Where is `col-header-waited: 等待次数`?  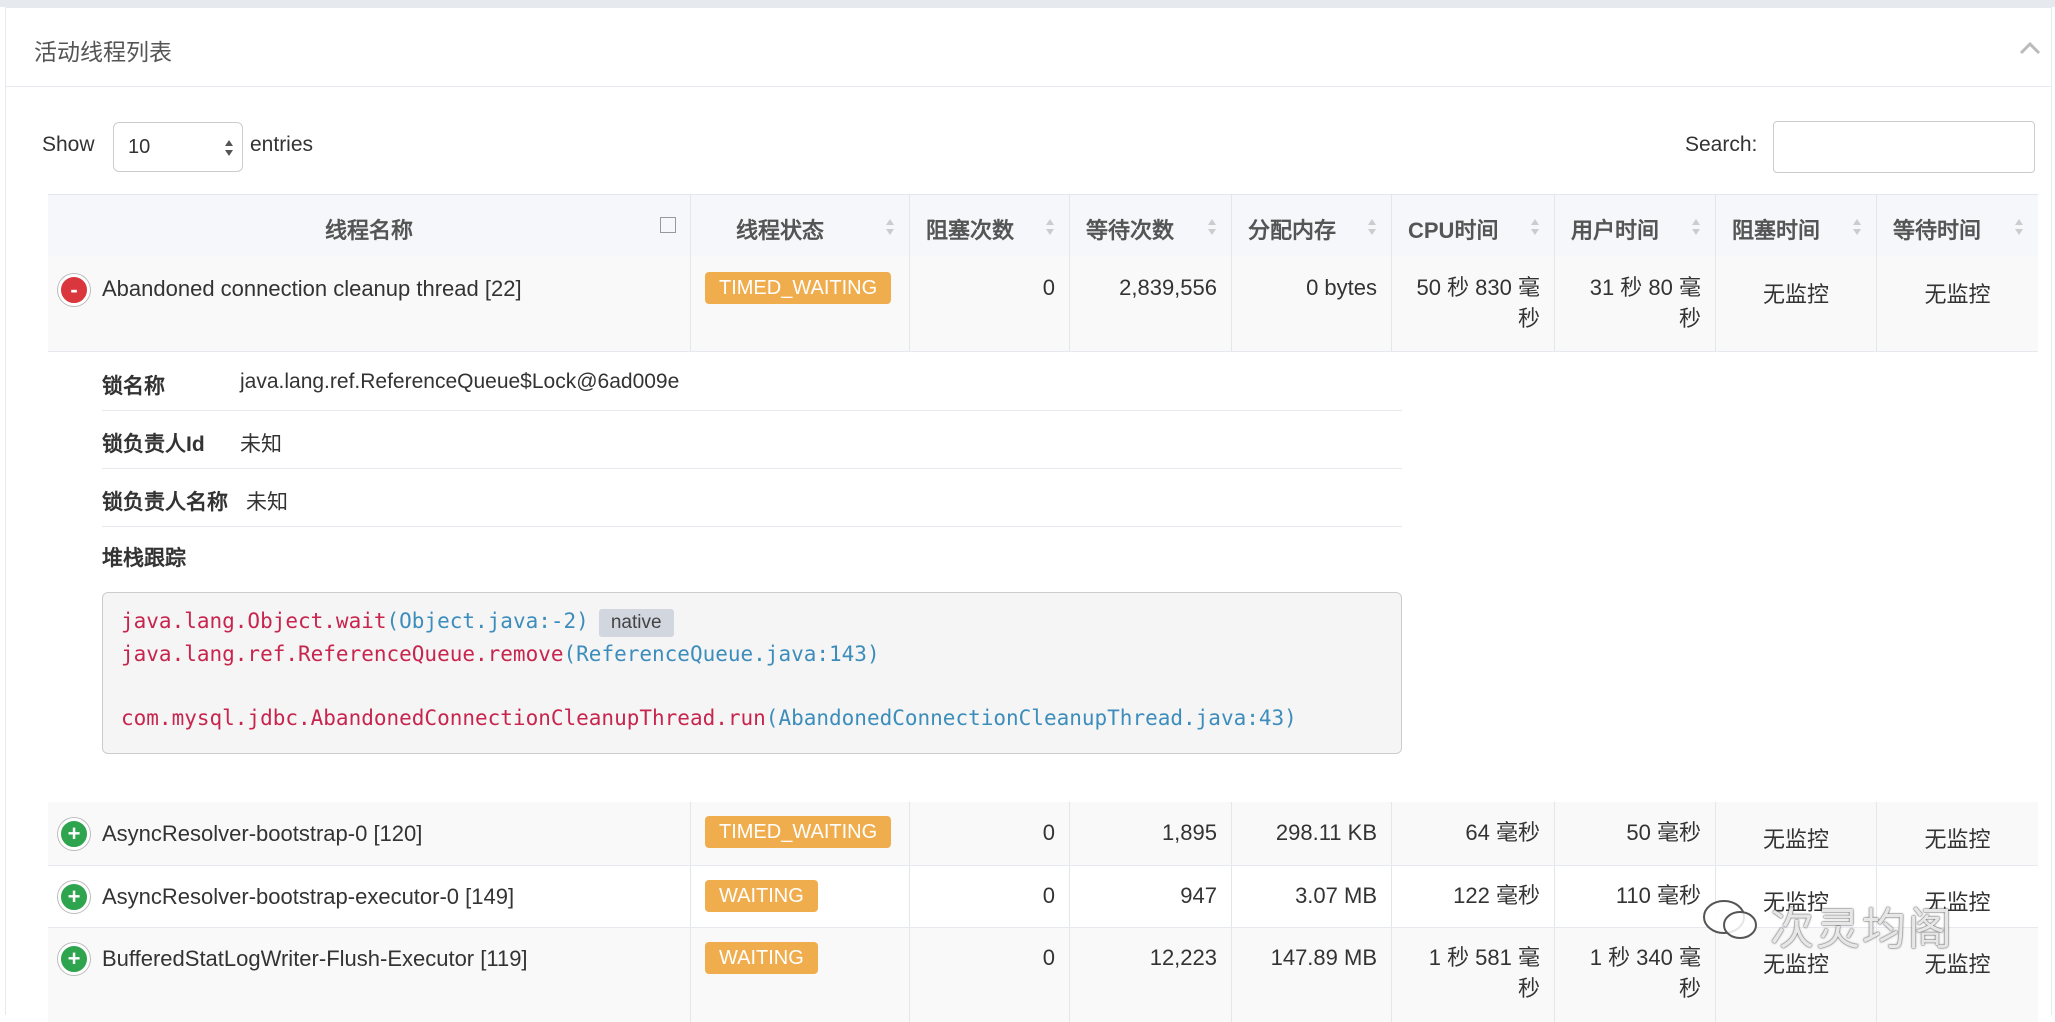 col-header-waited: 等待次数 is located at coordinates (1151, 226).